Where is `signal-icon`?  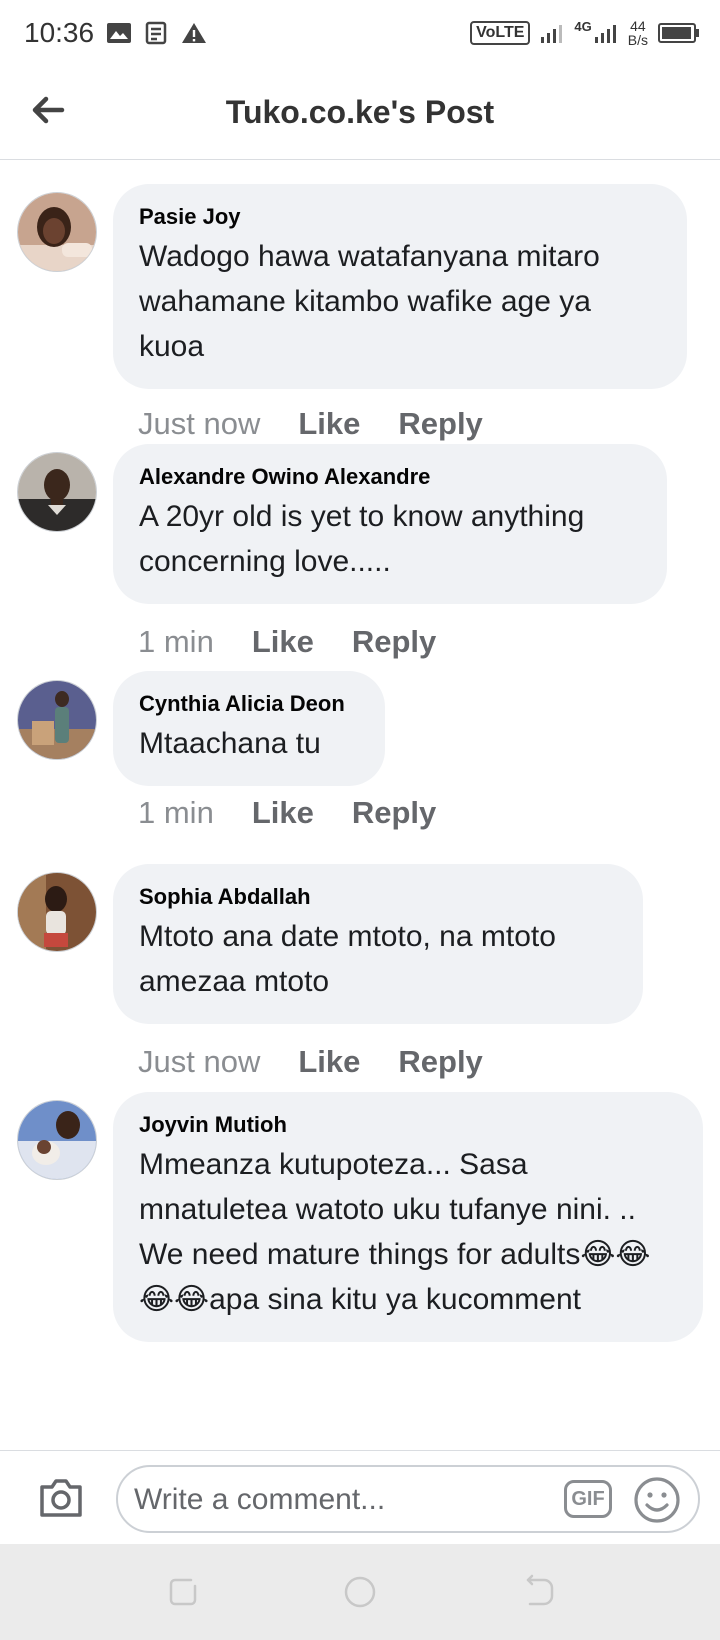
signal-icon is located at coordinates (552, 34).